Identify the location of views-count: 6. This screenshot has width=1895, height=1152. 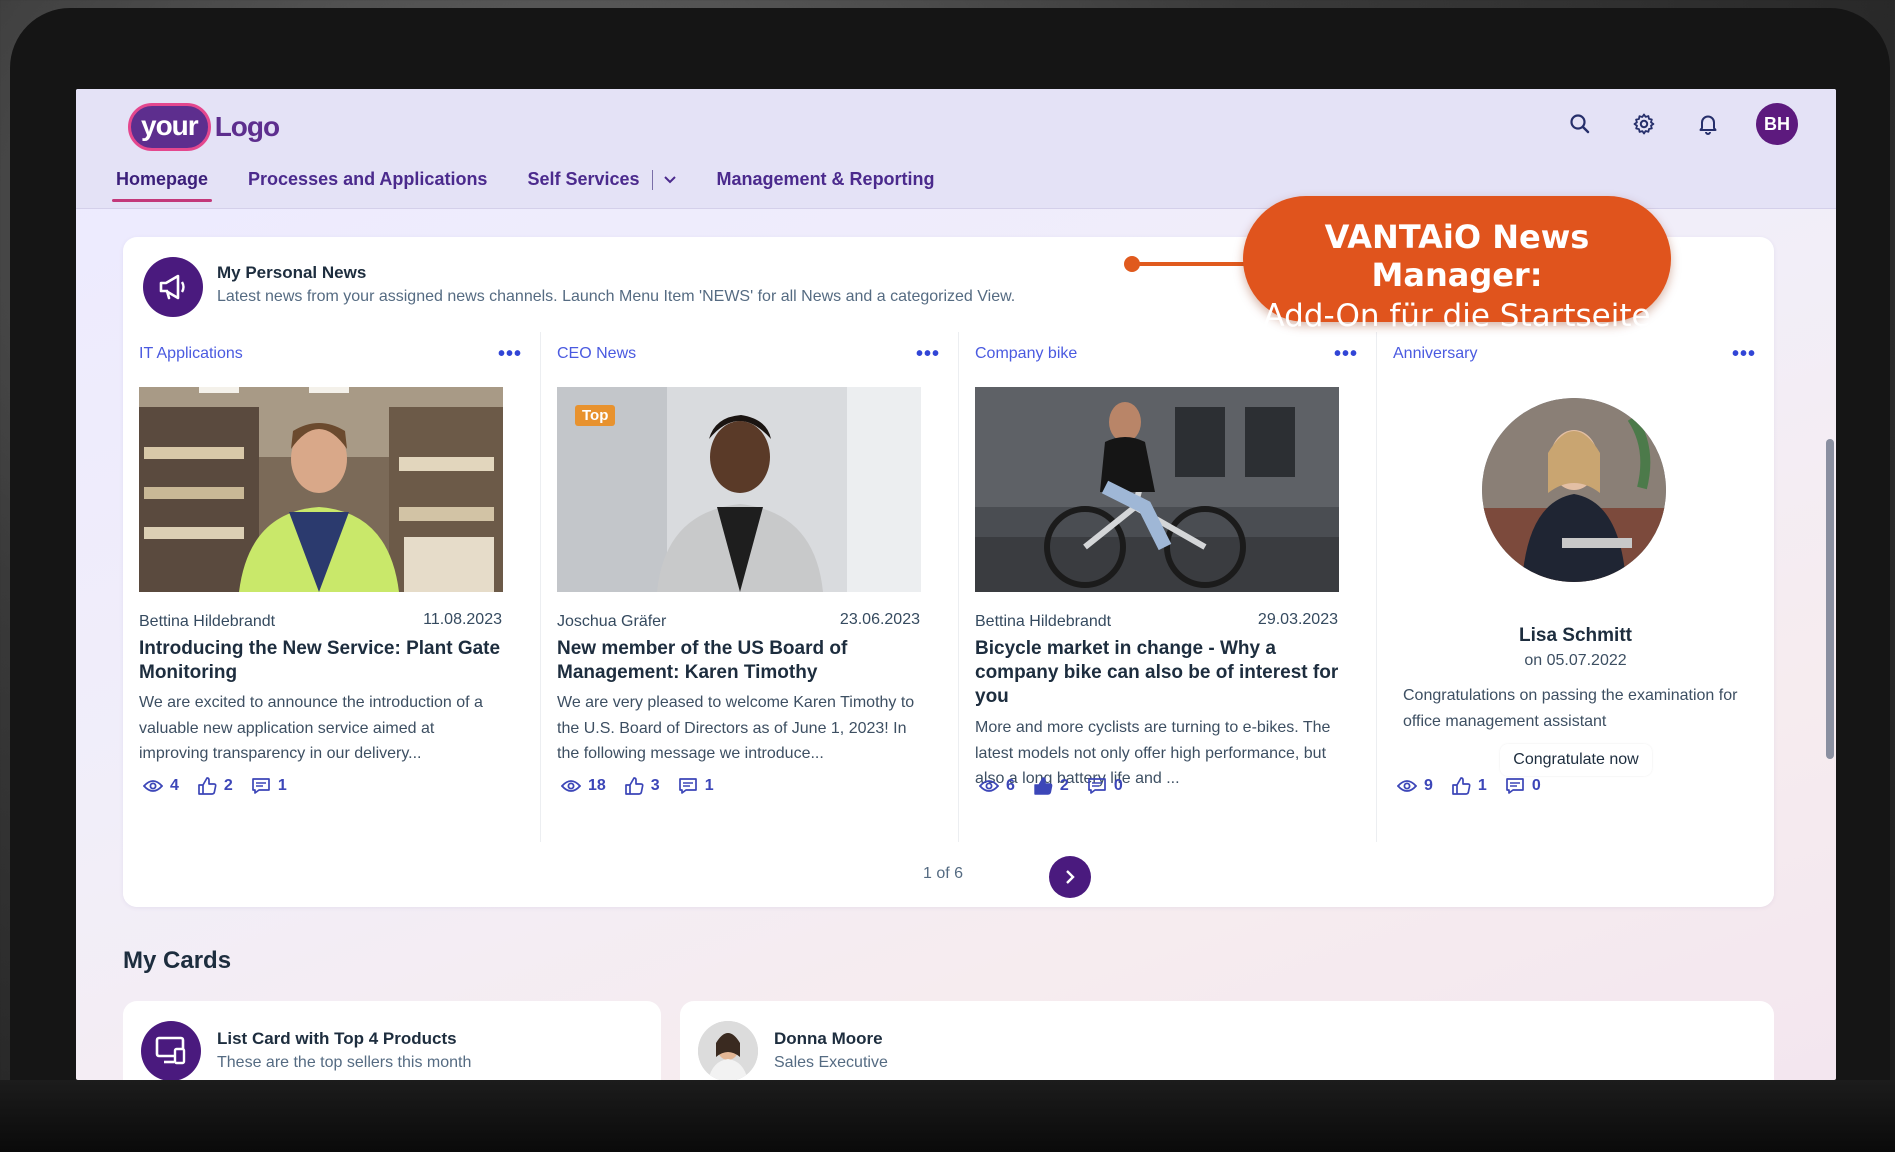
(1010, 785).